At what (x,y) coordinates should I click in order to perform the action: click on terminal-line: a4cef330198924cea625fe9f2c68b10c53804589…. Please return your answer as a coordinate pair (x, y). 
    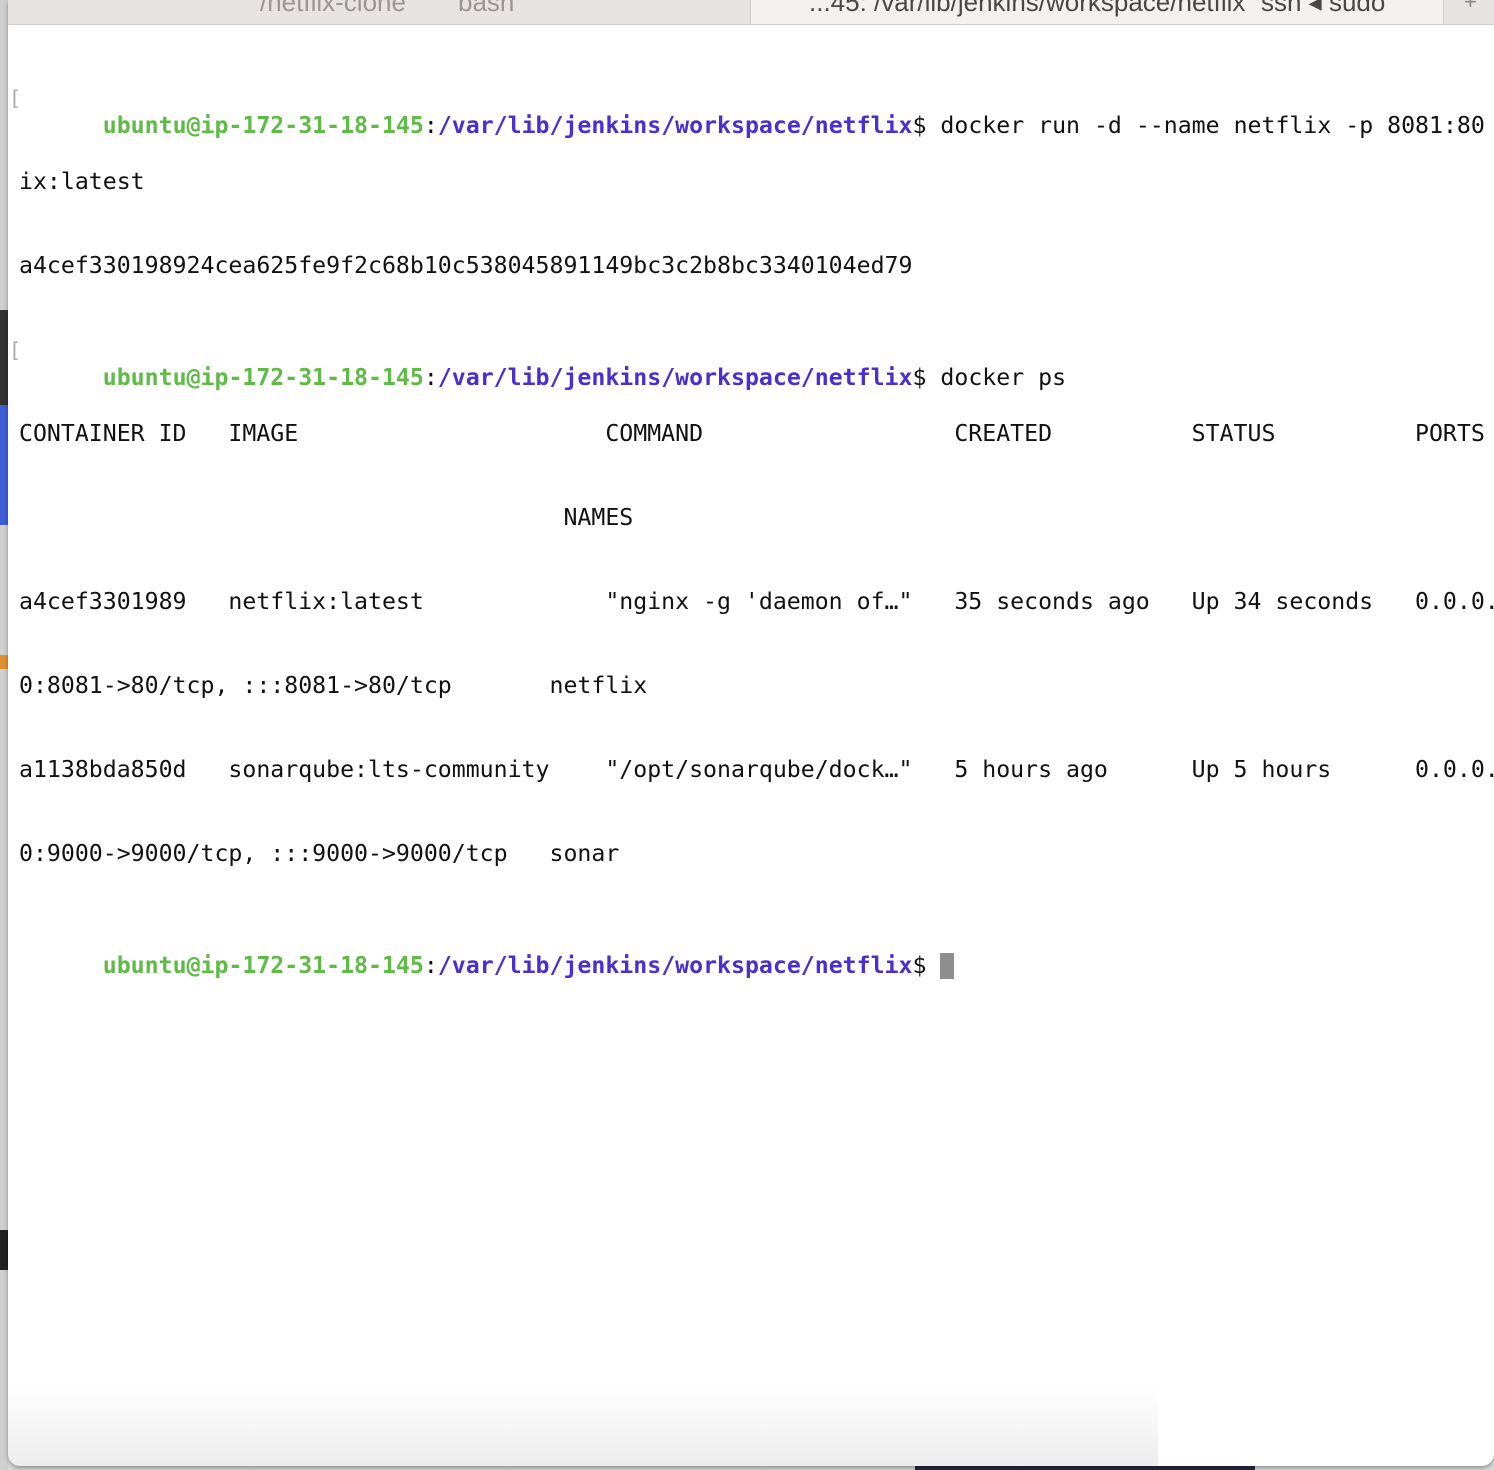
    Looking at the image, I should click on (466, 265).